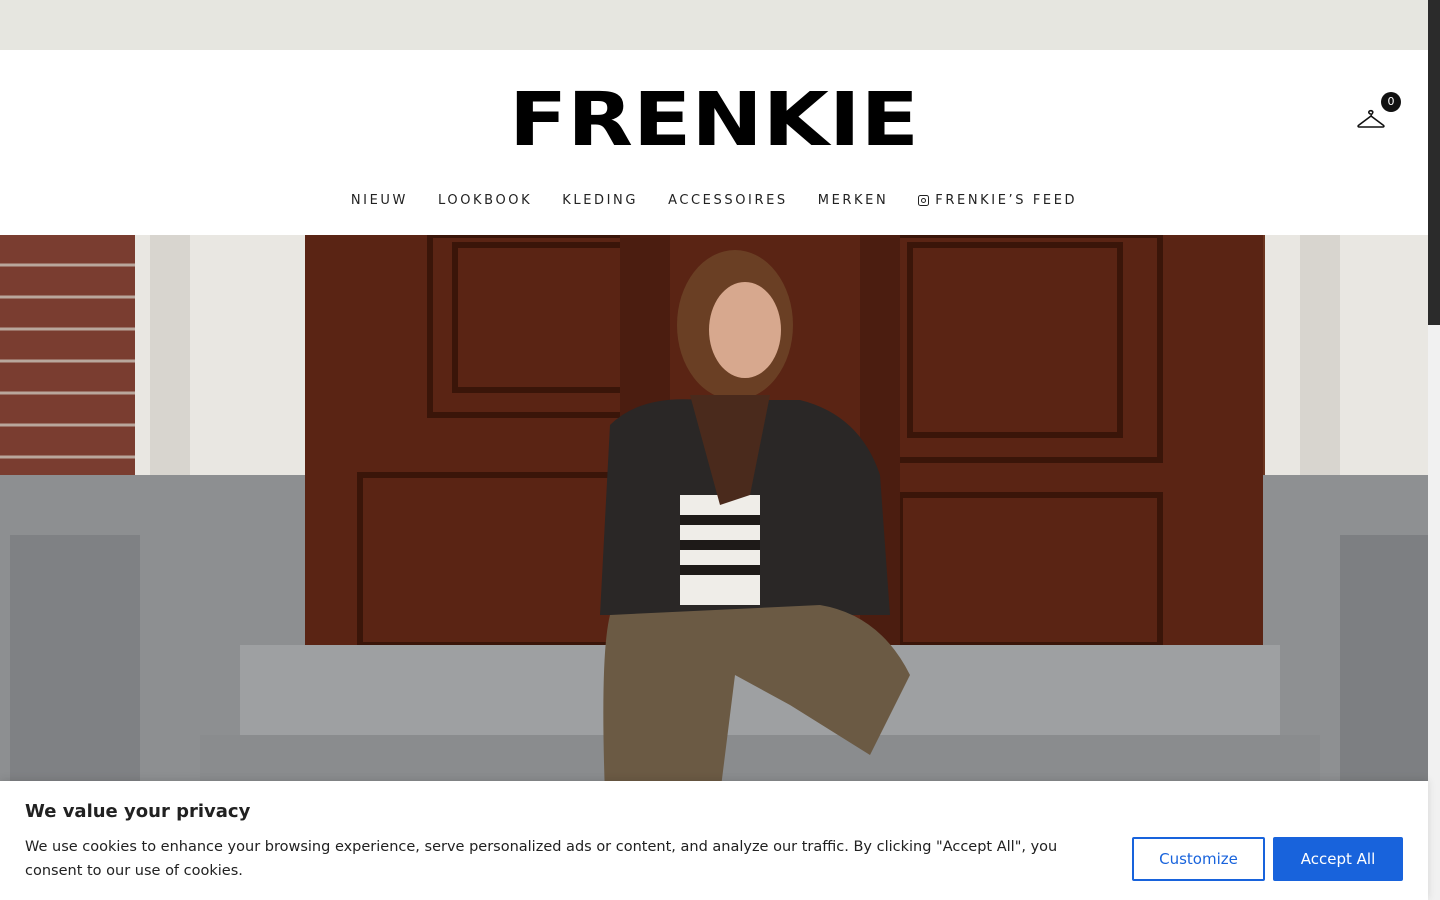 The width and height of the screenshot is (1440, 900). I want to click on nav-item-lookbook: LOOKBOOK, so click(485, 200).